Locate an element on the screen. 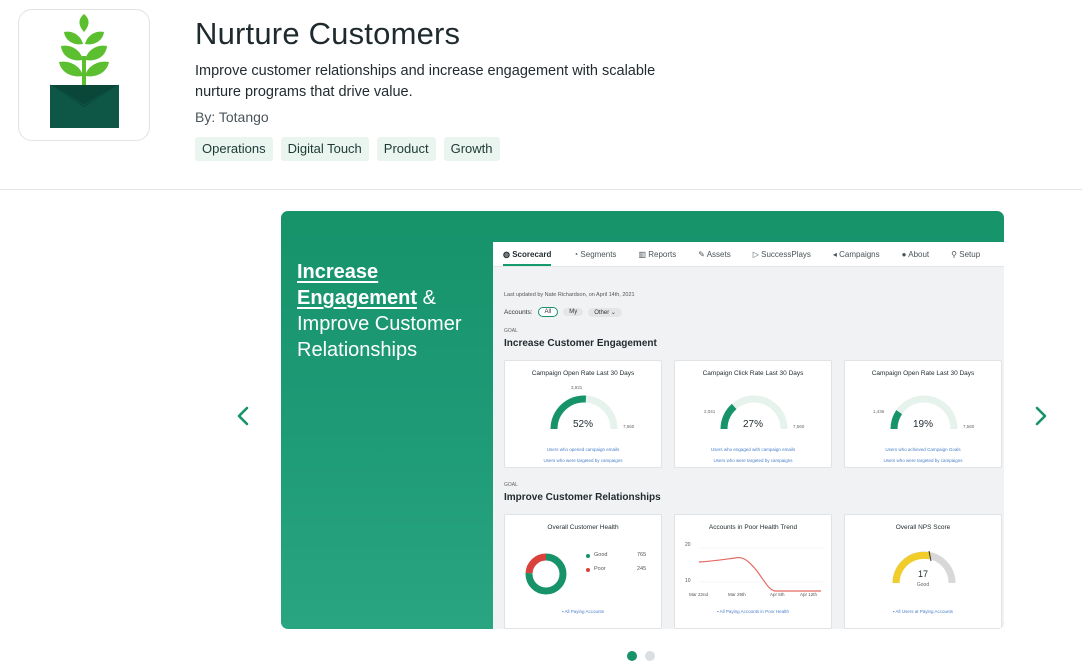 The height and width of the screenshot is (671, 1082). chevron-left-icon is located at coordinates (243, 416).